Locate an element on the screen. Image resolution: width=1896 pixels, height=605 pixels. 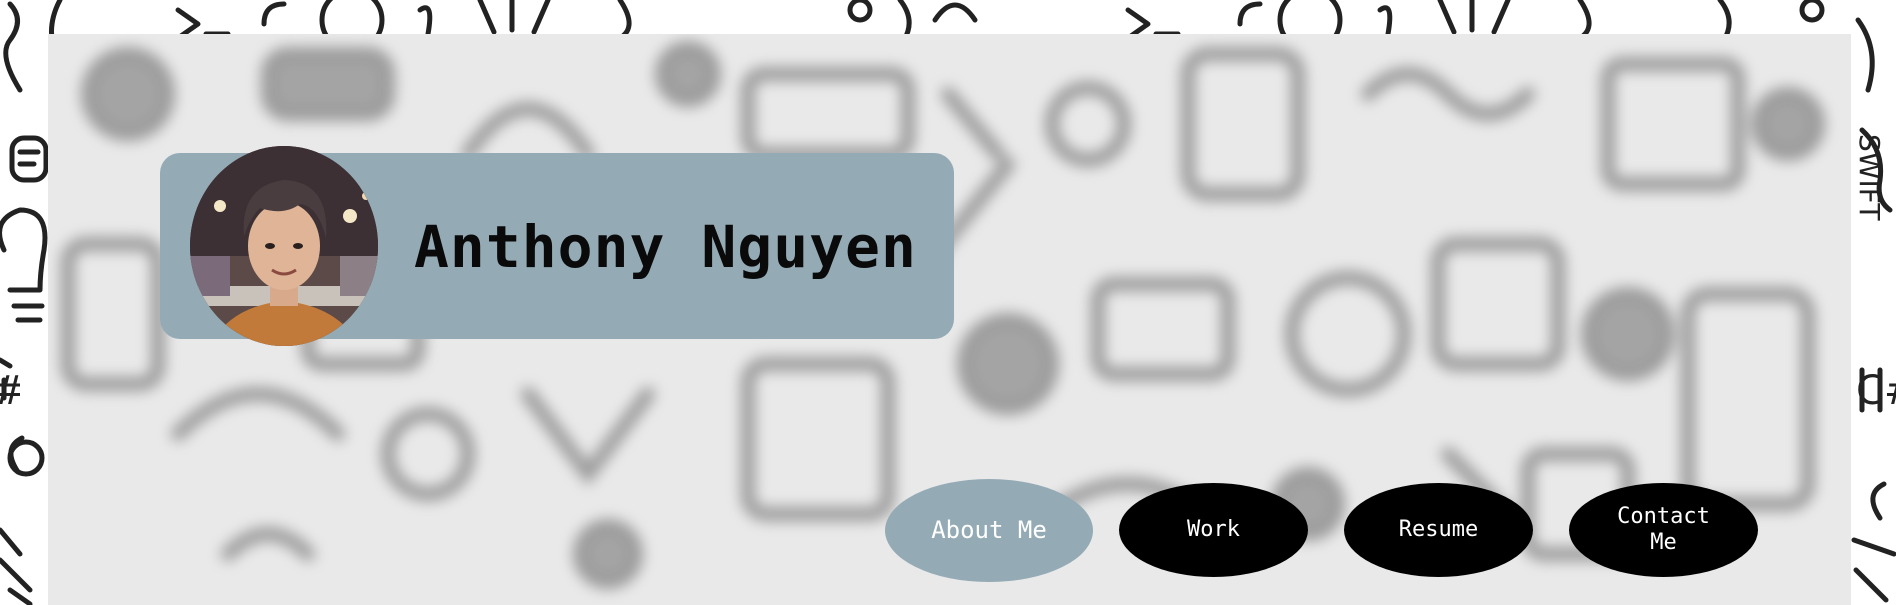
nav-resume-button: Resume is located at coordinates (1438, 530).